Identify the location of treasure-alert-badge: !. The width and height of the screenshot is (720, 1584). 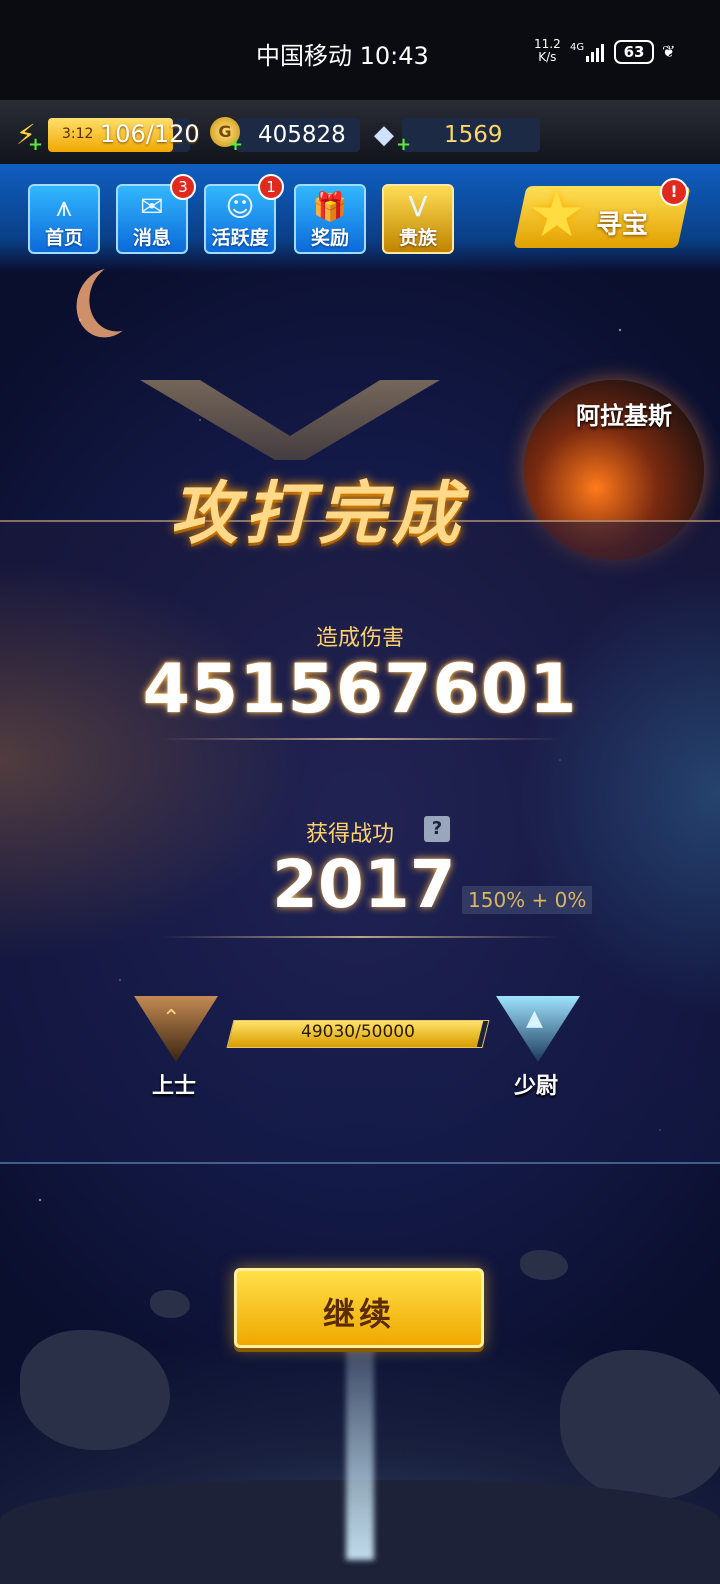
(674, 192).